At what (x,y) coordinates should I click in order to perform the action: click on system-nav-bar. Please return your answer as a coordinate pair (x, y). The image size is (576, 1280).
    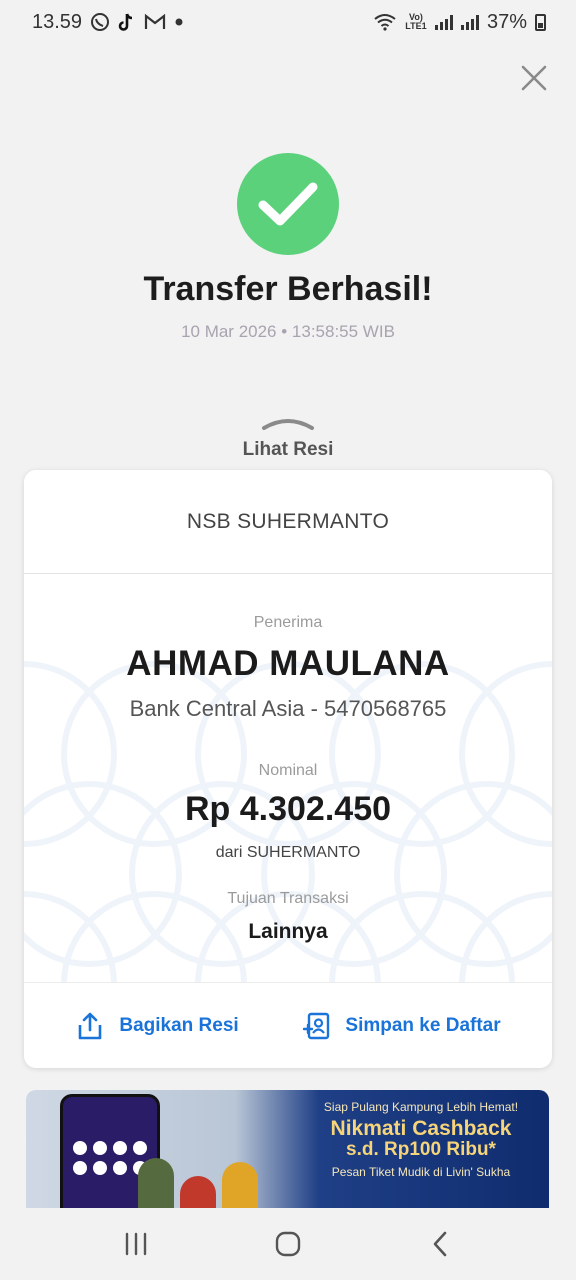
    Looking at the image, I should click on (288, 1244).